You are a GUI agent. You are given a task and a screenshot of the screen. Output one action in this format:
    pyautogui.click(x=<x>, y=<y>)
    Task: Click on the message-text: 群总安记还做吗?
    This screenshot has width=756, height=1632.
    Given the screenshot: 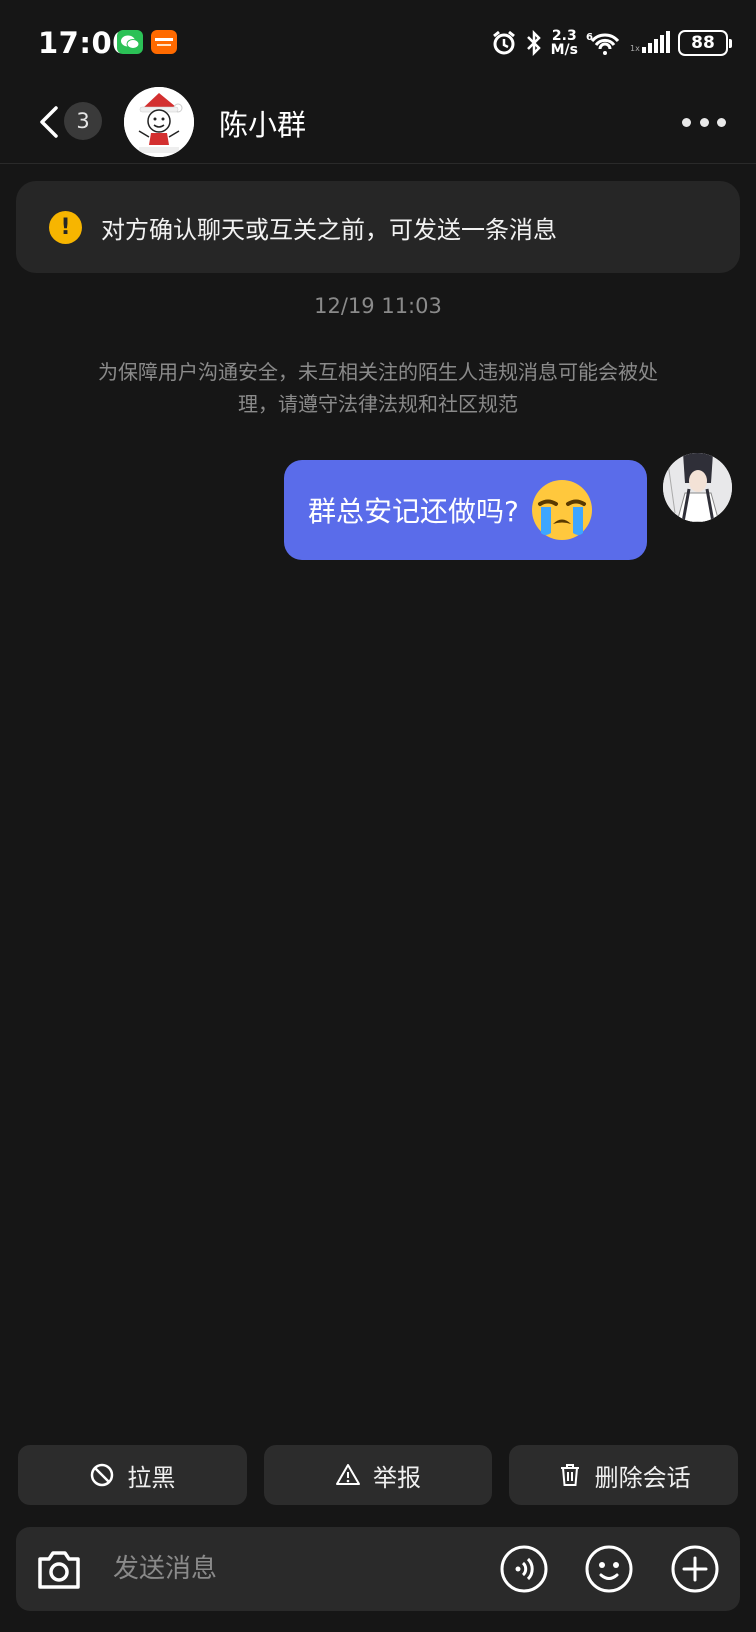 What is the action you would take?
    pyautogui.click(x=413, y=511)
    